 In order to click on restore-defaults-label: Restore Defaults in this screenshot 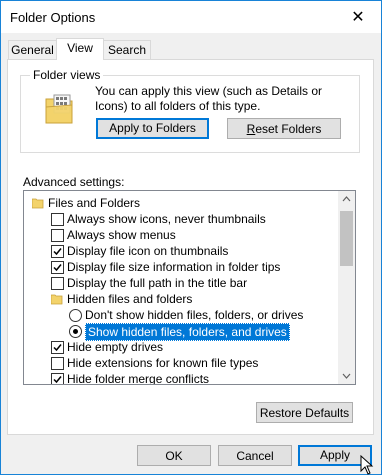, I will do `click(304, 413)`.